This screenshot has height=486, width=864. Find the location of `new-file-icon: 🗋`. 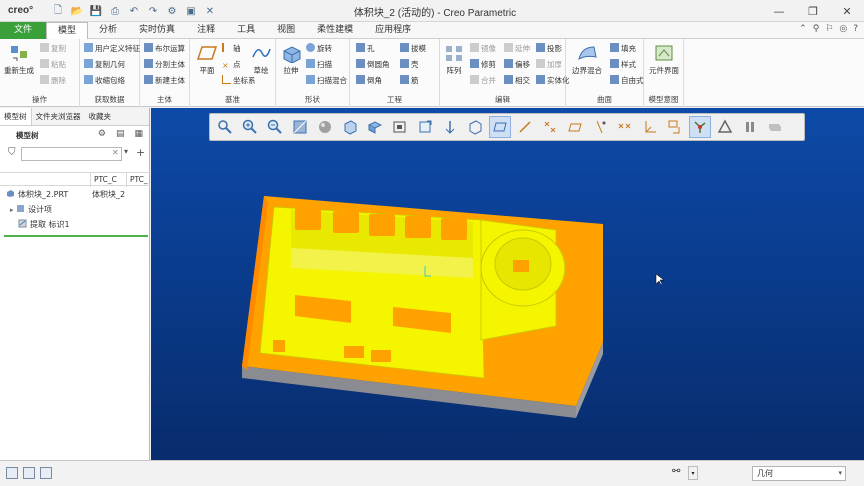

new-file-icon: 🗋 is located at coordinates (58, 11).